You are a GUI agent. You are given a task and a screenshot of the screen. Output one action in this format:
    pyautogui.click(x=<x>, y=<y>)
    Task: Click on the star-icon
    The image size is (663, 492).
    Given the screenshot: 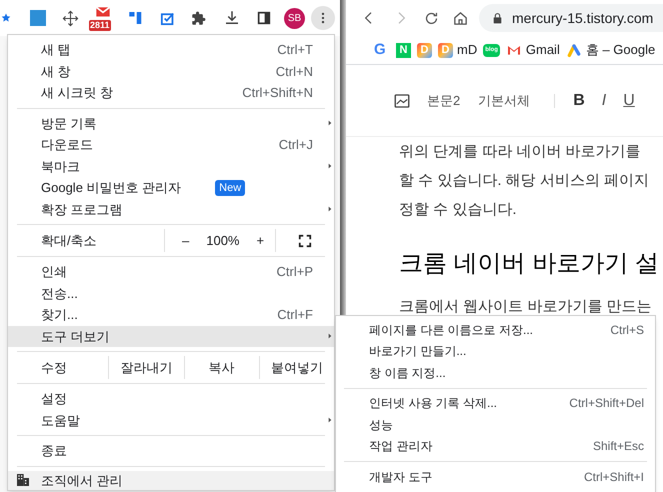 What is the action you would take?
    pyautogui.click(x=6, y=18)
    